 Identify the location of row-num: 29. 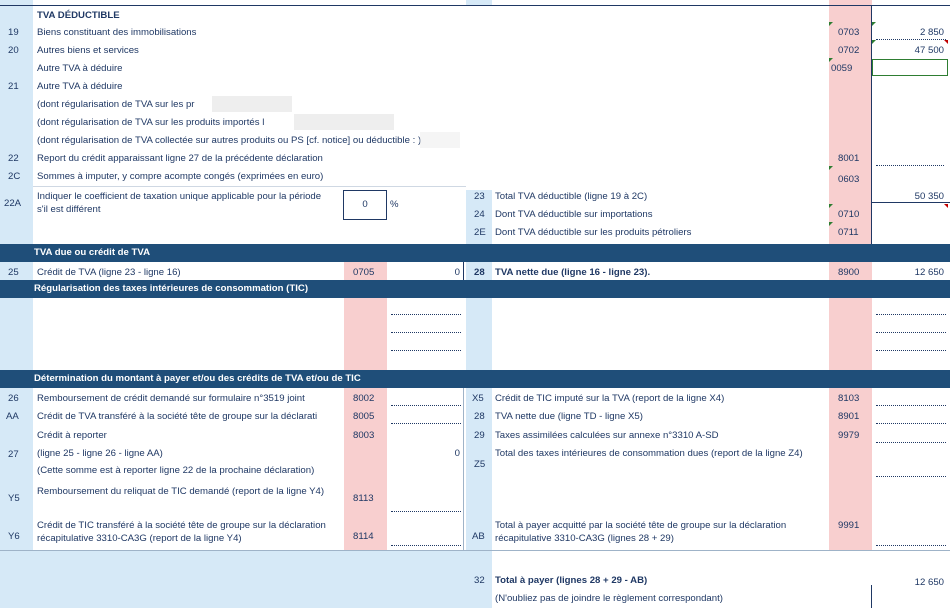
(479, 435).